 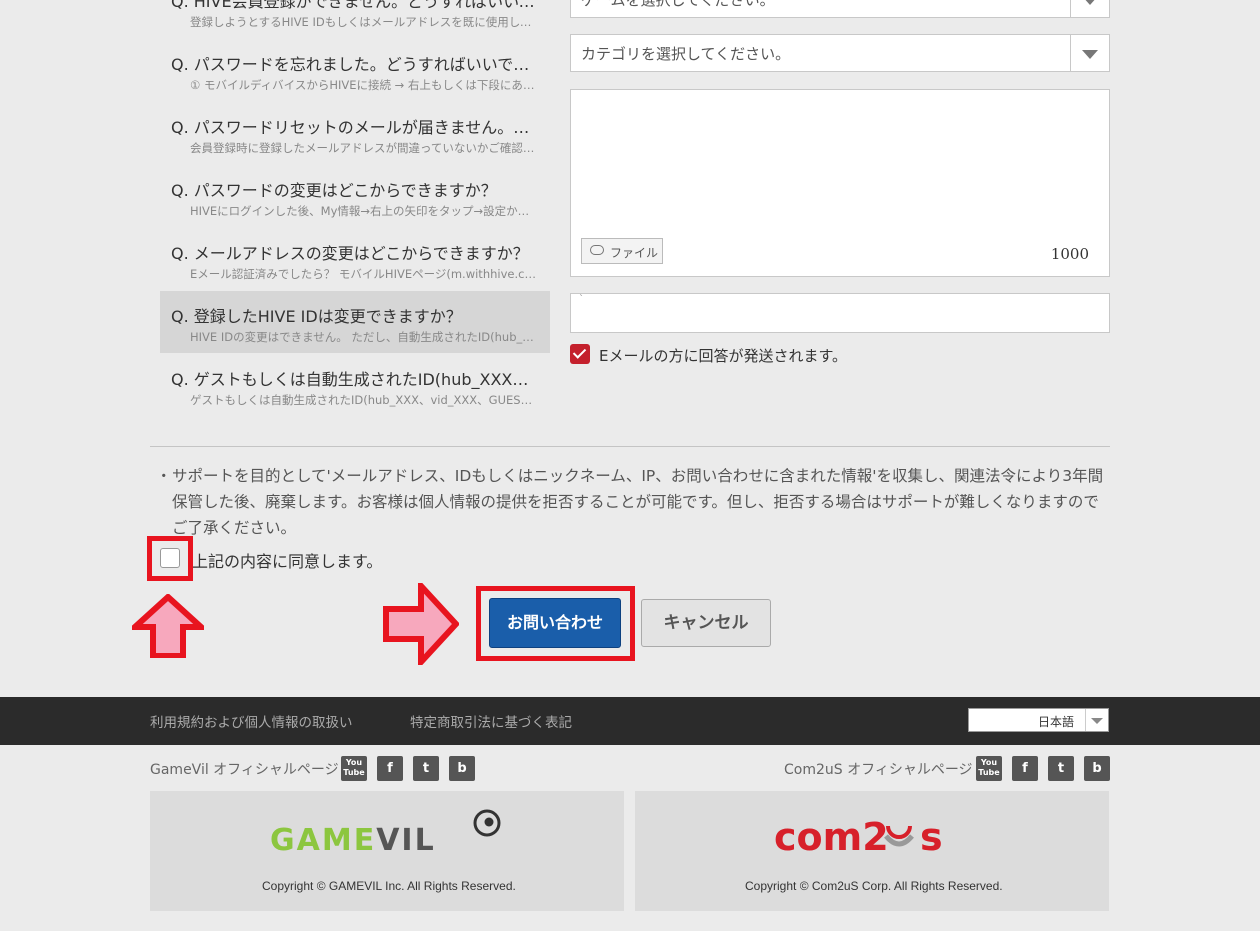 I want to click on svg-text: s, so click(x=931, y=837).